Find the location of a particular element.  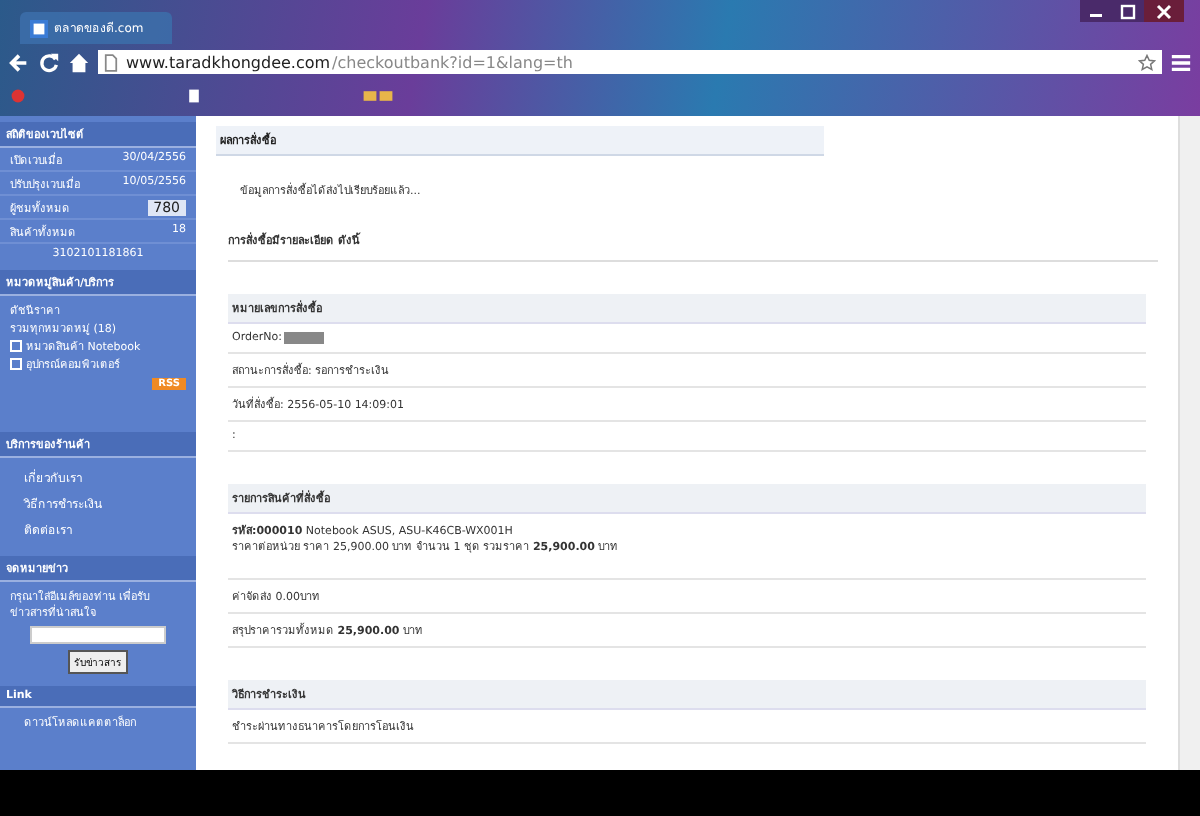

email-field is located at coordinates (98, 635).